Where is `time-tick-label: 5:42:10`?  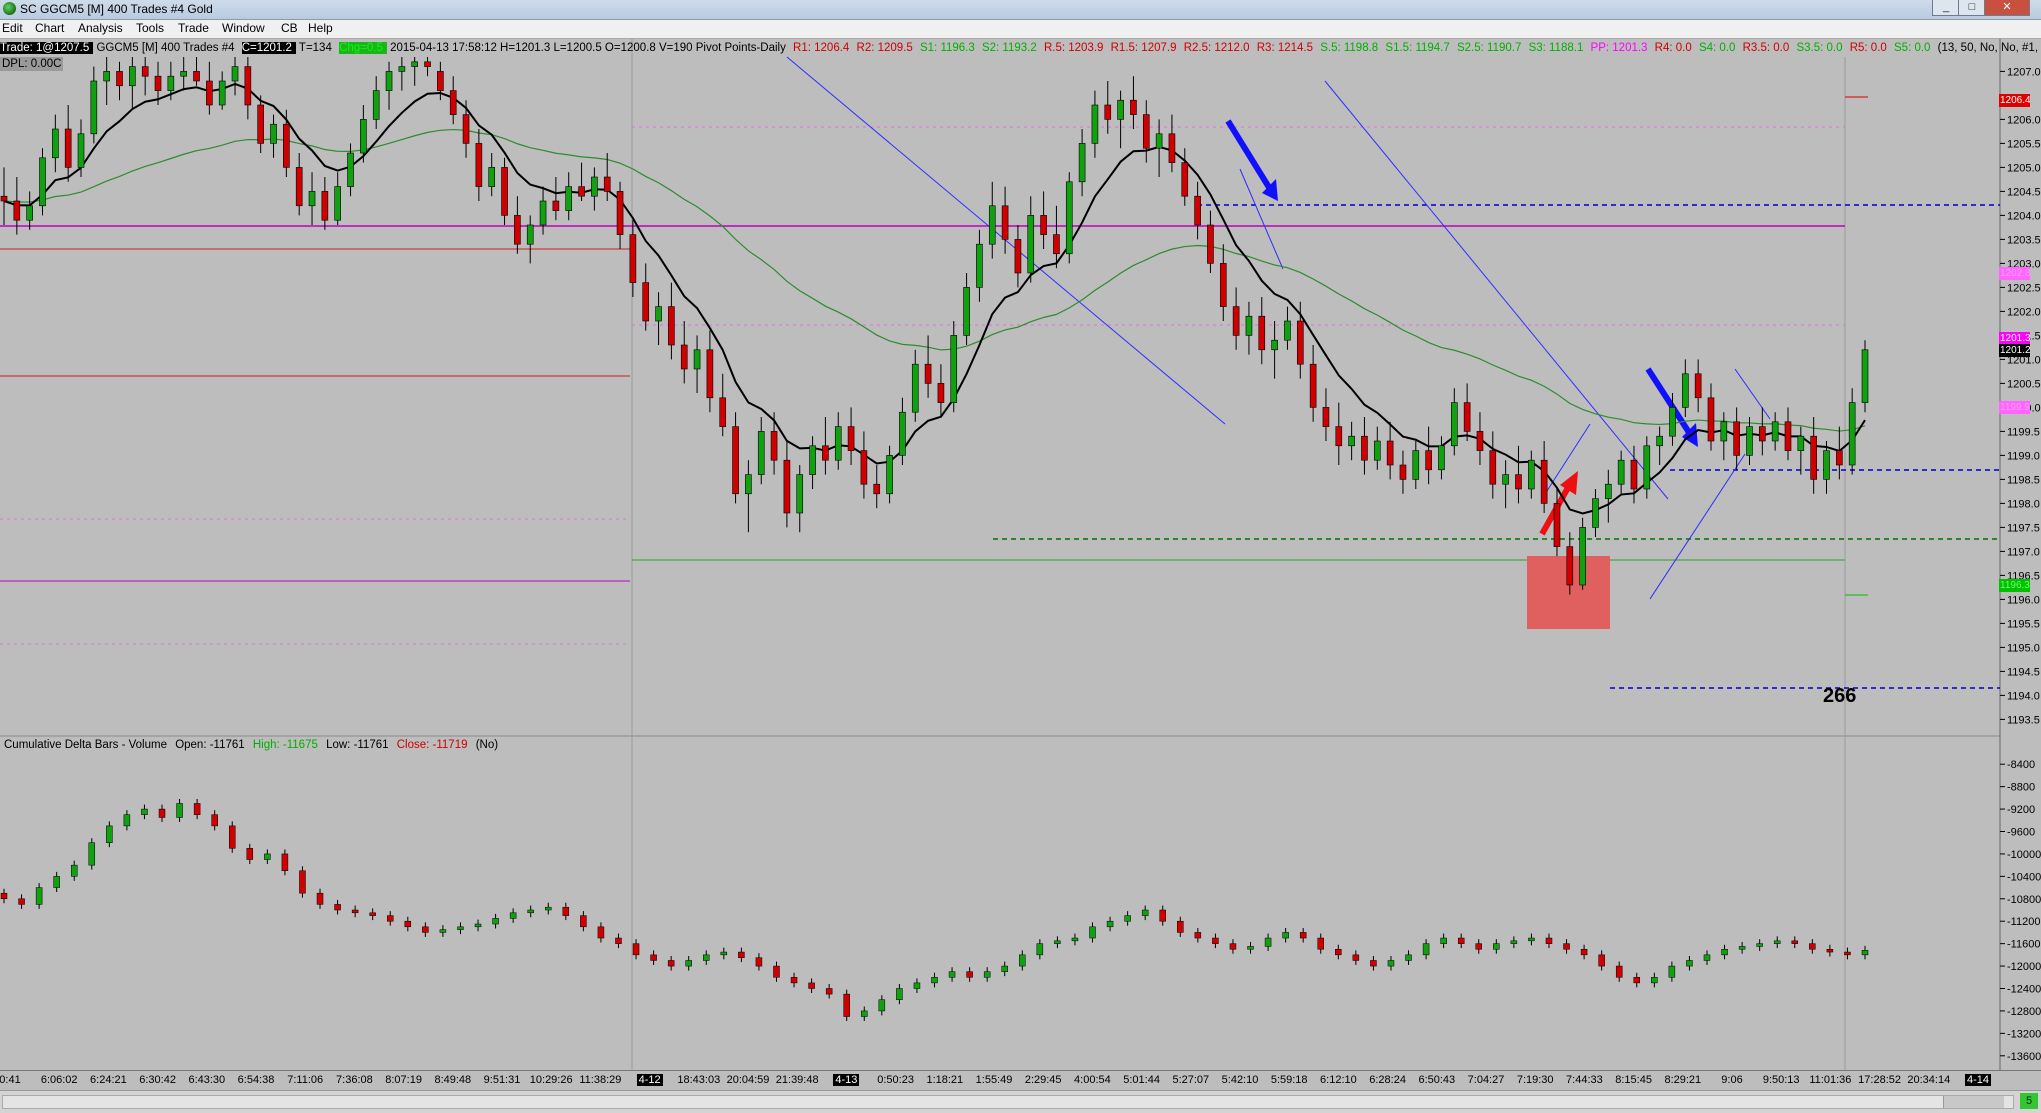
time-tick-label: 5:42:10 is located at coordinates (1240, 1080).